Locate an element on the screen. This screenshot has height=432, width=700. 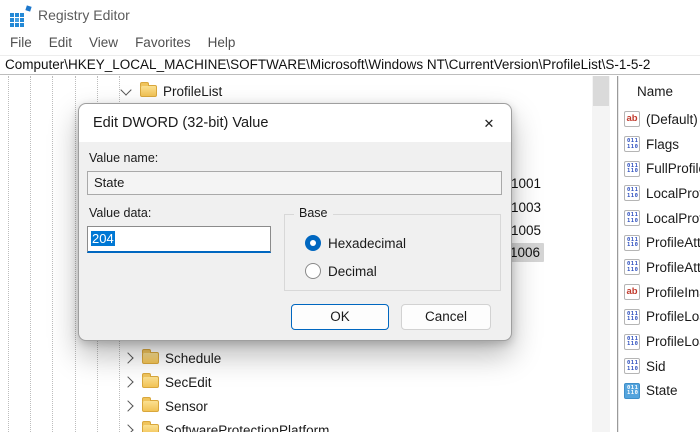
tree-item-label: Sensor is located at coordinates (186, 406).